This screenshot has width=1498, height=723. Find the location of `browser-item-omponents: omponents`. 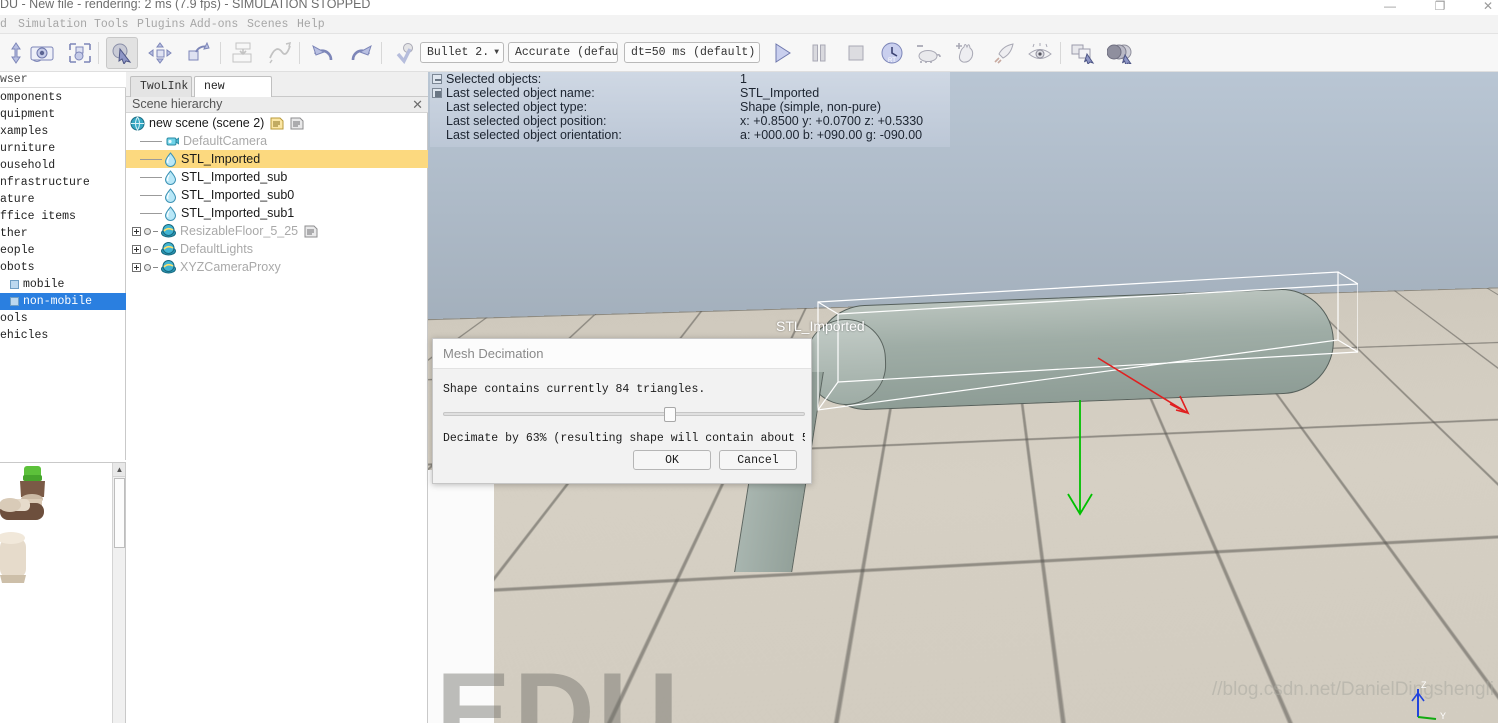

browser-item-omponents: omponents is located at coordinates (63, 97).